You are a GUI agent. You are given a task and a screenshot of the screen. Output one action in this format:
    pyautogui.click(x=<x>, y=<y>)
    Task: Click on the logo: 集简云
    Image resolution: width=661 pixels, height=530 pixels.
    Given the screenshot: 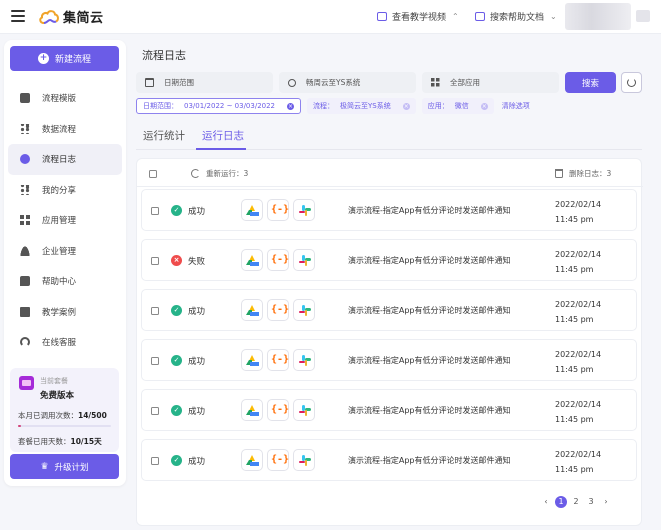 What is the action you would take?
    pyautogui.click(x=71, y=16)
    